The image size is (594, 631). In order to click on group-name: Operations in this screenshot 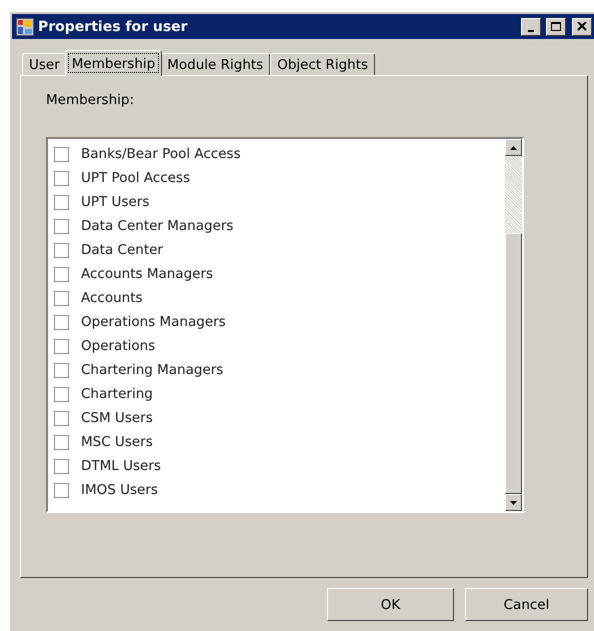, I will do `click(118, 346)`.